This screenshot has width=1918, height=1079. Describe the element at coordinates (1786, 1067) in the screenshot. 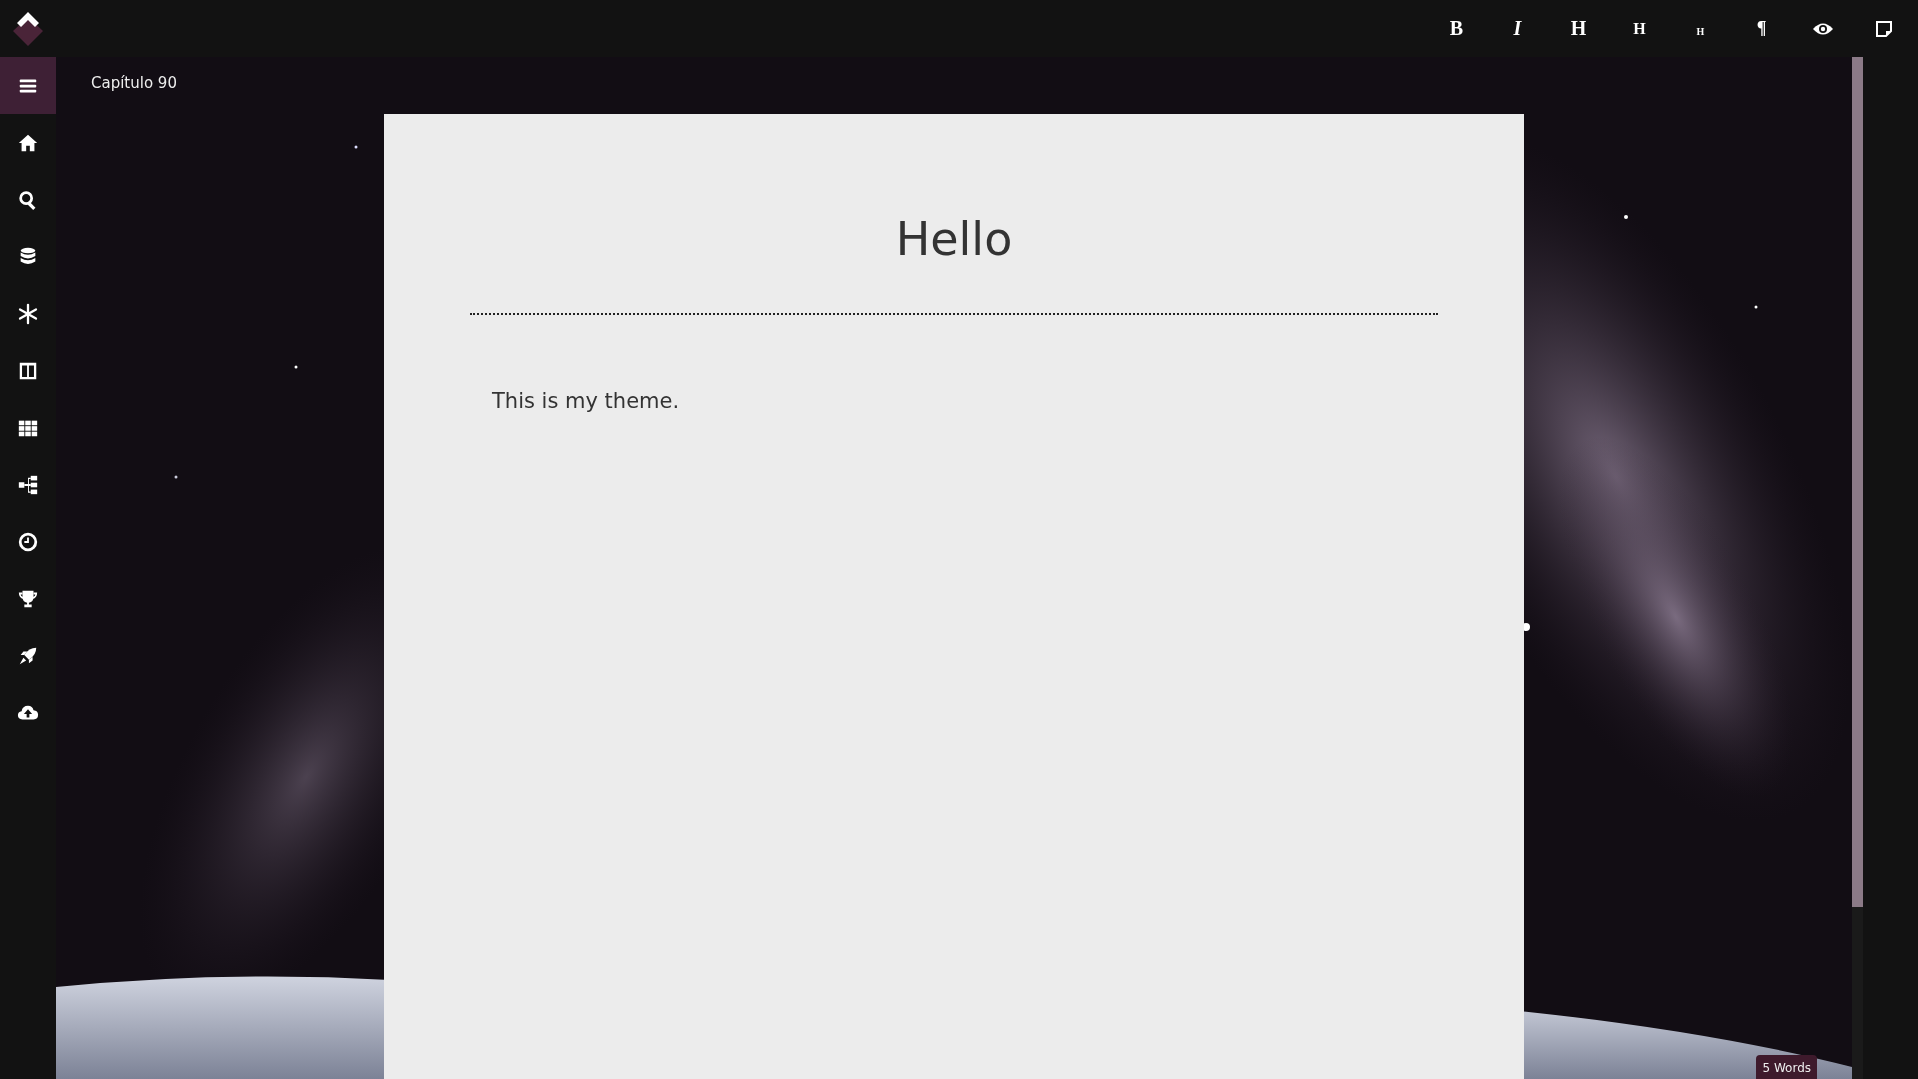

I see `word-count: 5 Words` at that location.